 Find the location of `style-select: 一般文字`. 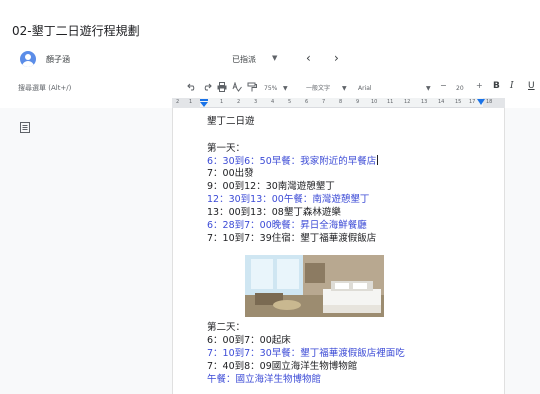

style-select: 一般文字 is located at coordinates (318, 89).